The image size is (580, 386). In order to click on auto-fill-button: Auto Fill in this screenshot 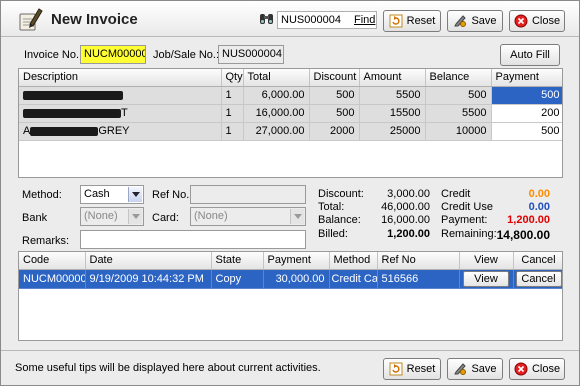, I will do `click(530, 55)`.